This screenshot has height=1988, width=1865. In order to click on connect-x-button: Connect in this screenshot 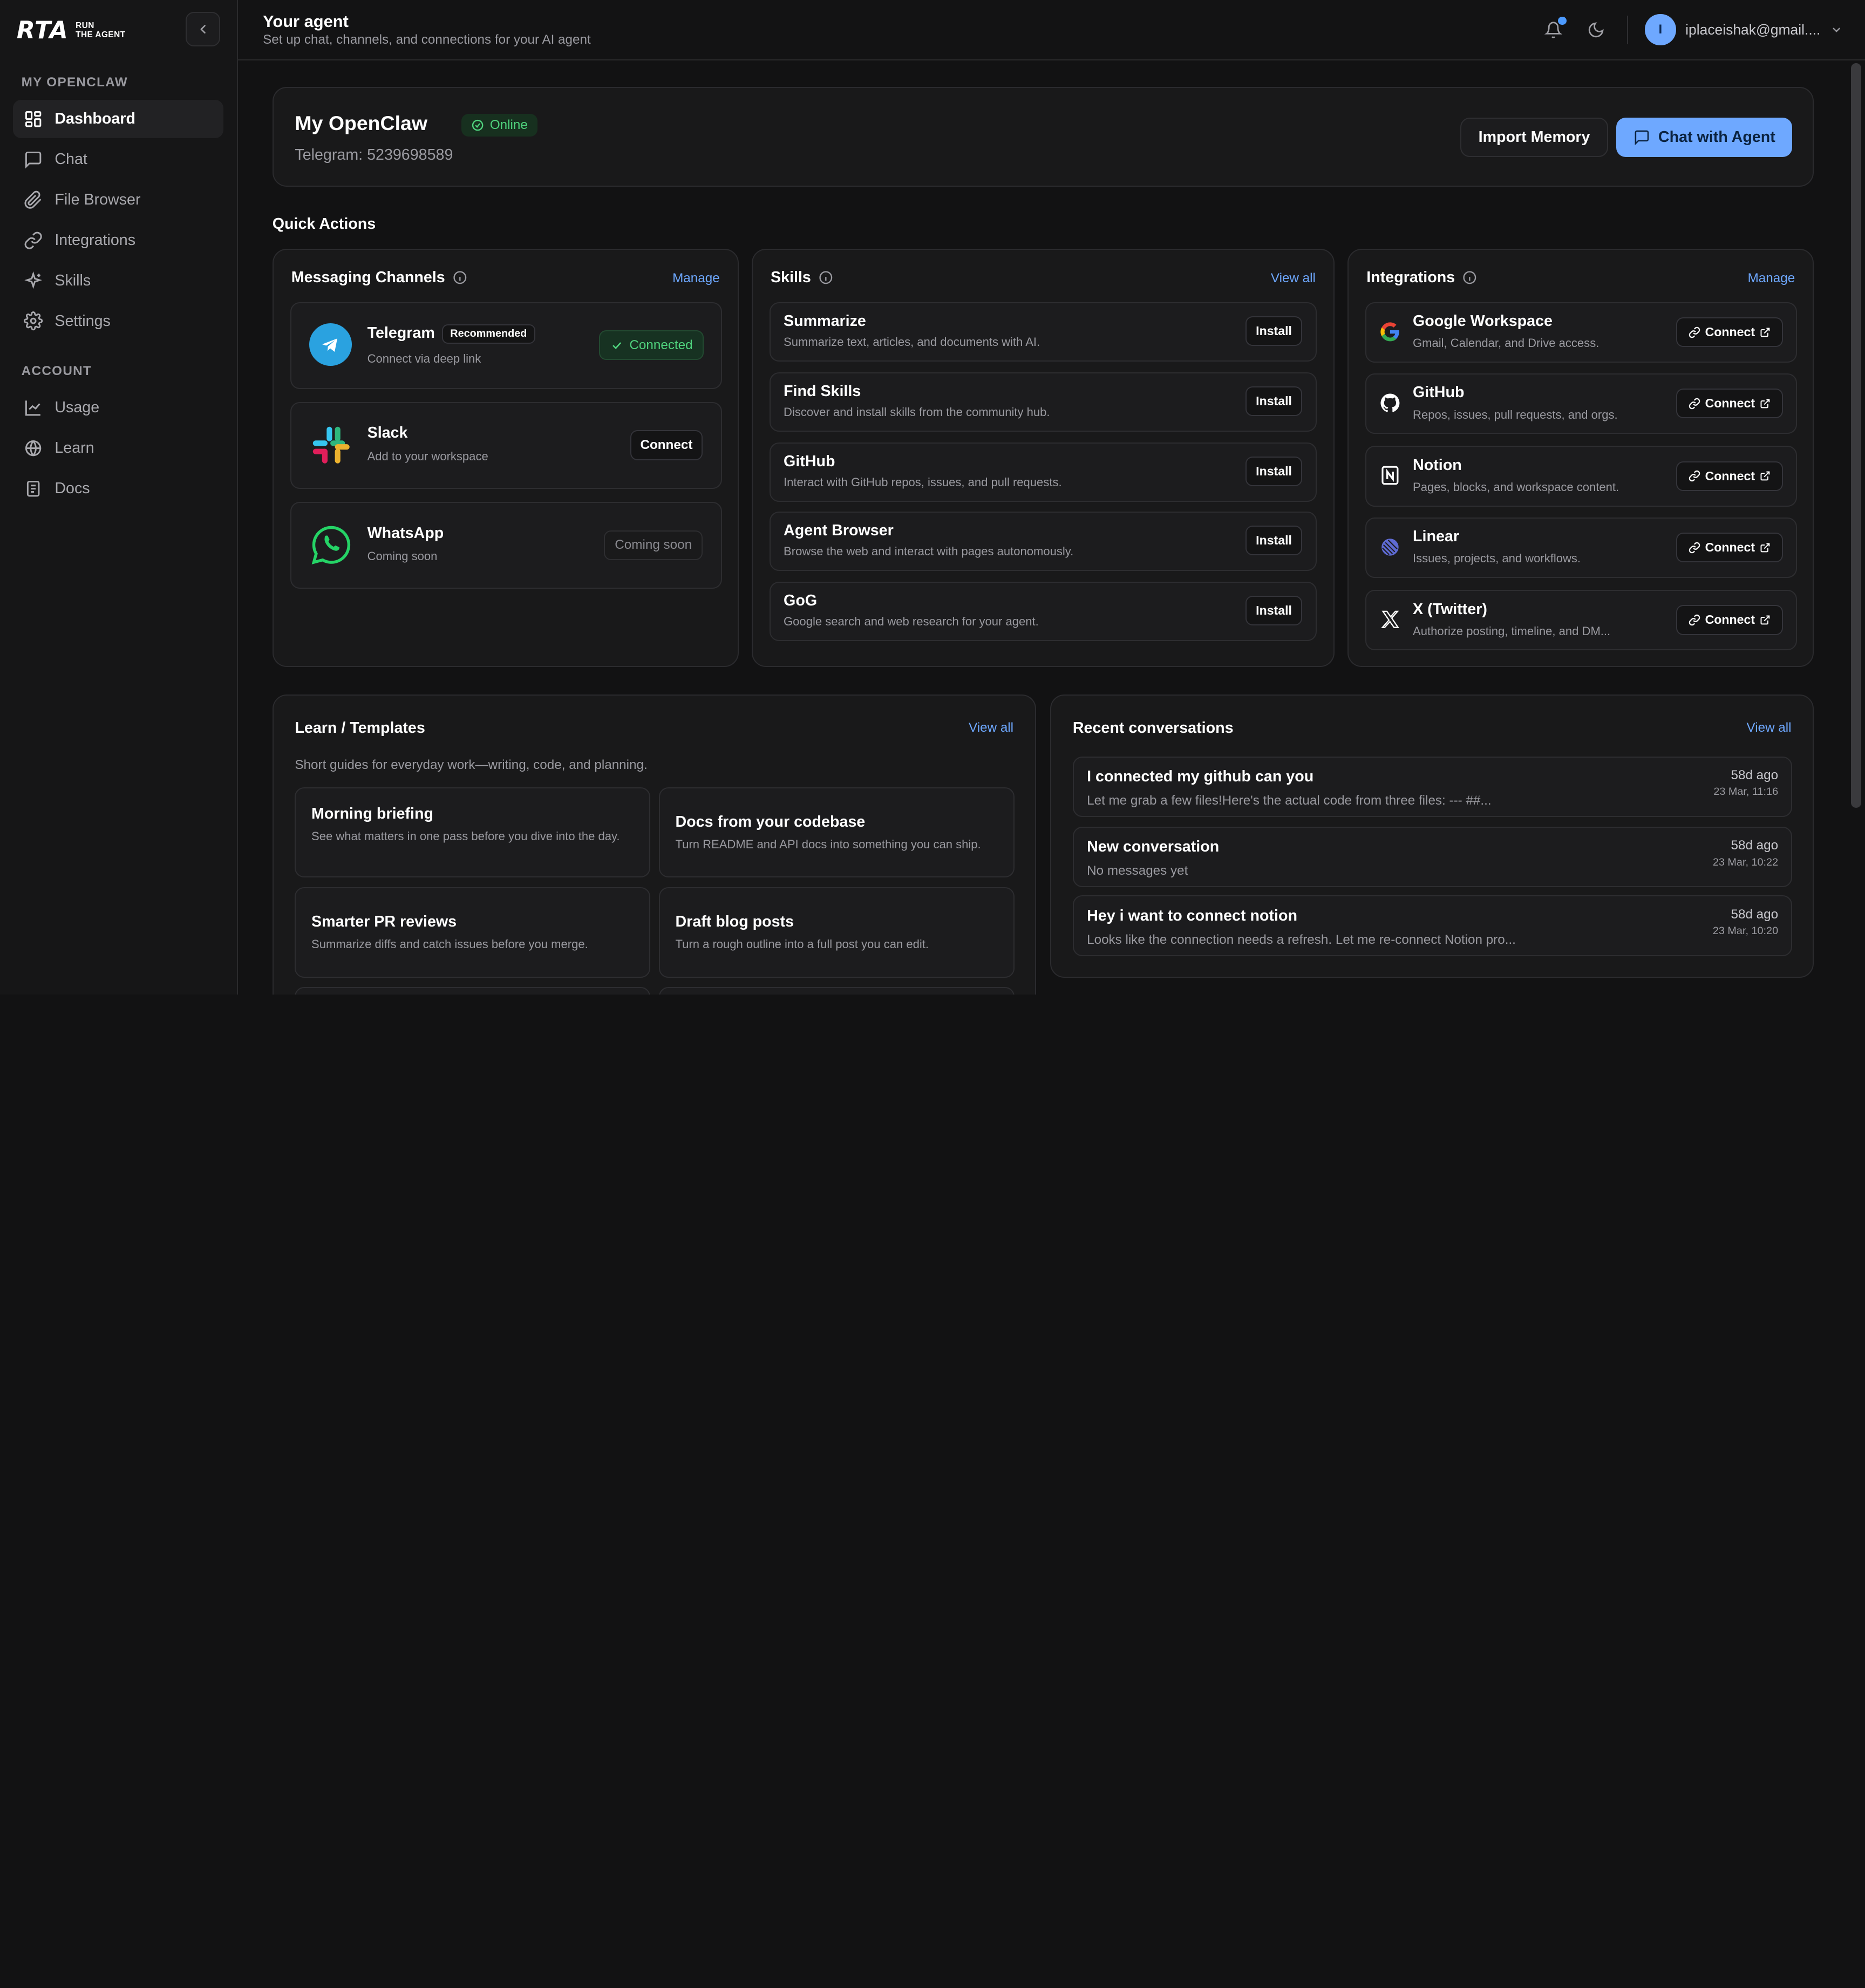, I will do `click(1730, 620)`.